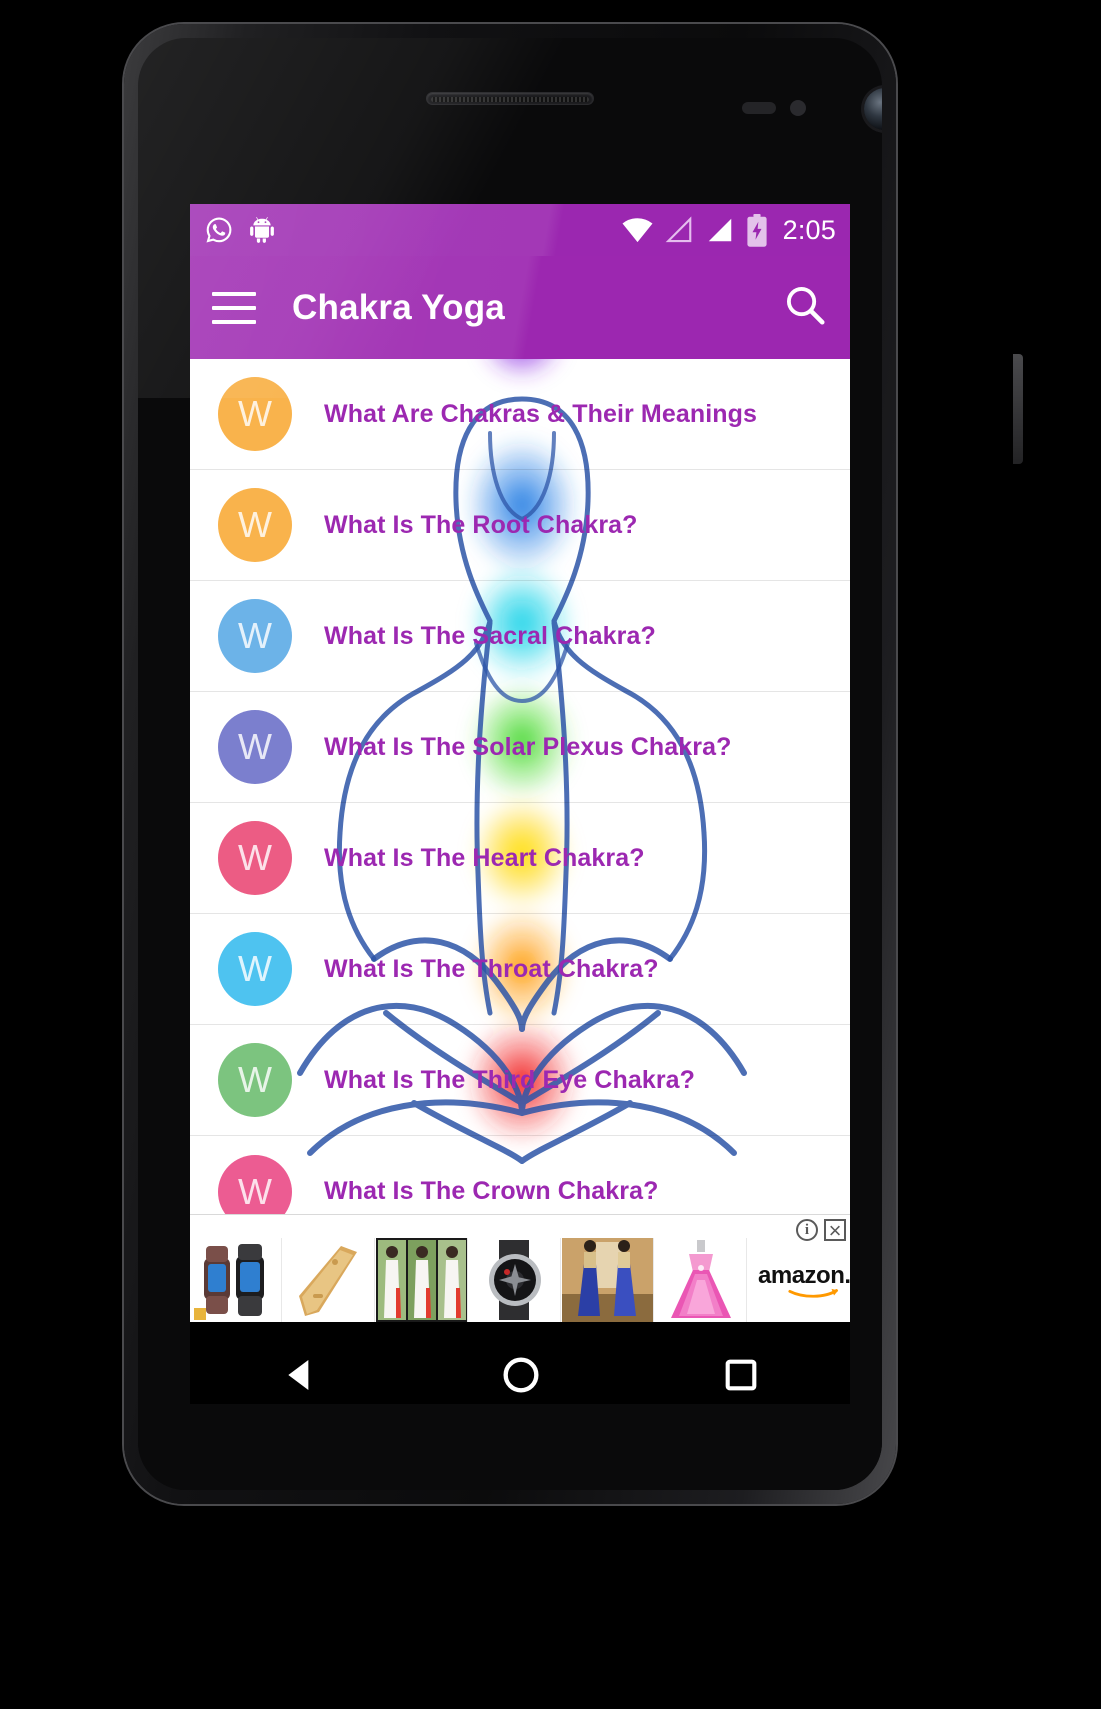  What do you see at coordinates (262, 230) in the screenshot?
I see `android-icon` at bounding box center [262, 230].